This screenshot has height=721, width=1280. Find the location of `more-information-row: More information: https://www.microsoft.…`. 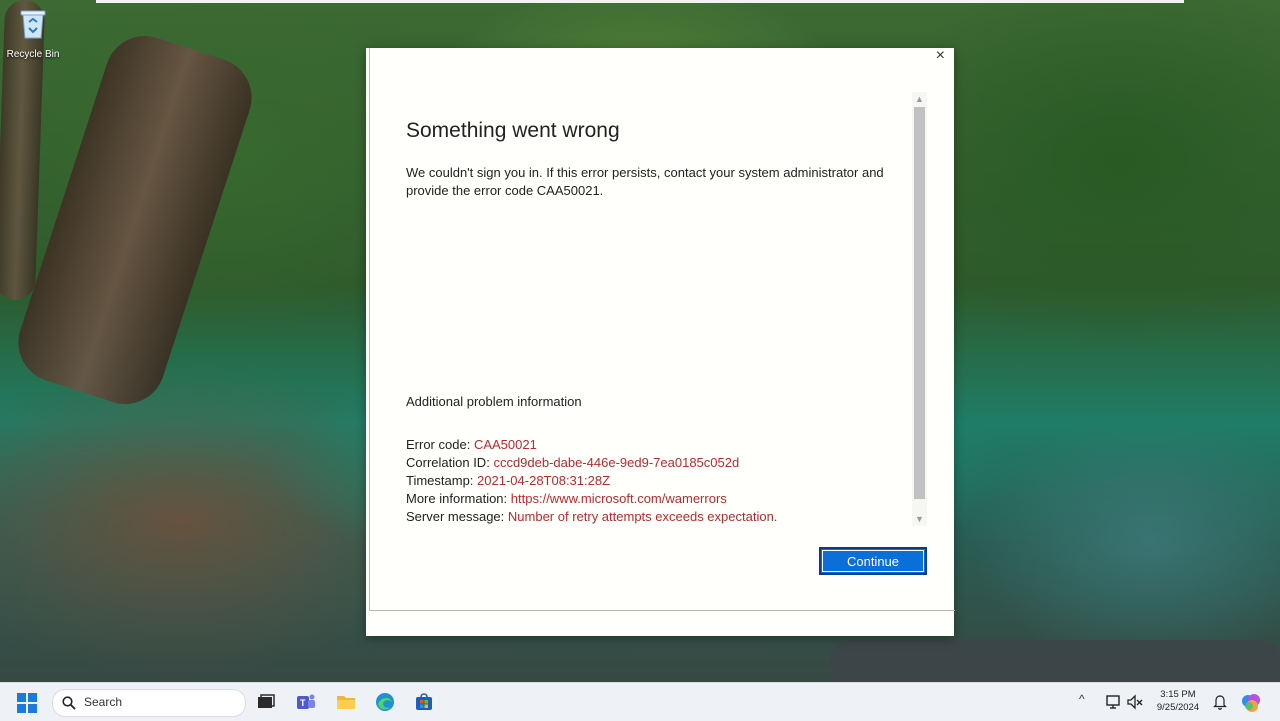

more-information-row: More information: https://www.microsoft.… is located at coordinates (591, 499).